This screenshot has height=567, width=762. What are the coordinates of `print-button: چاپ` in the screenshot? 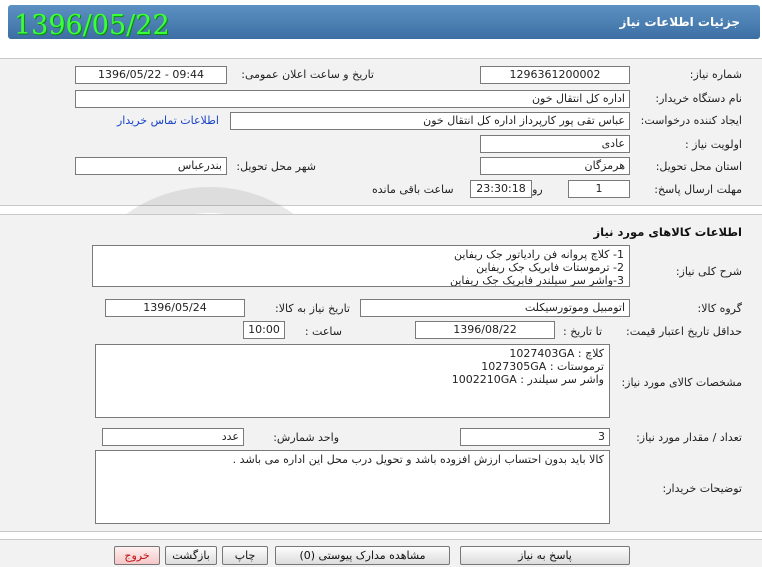 It's located at (245, 555).